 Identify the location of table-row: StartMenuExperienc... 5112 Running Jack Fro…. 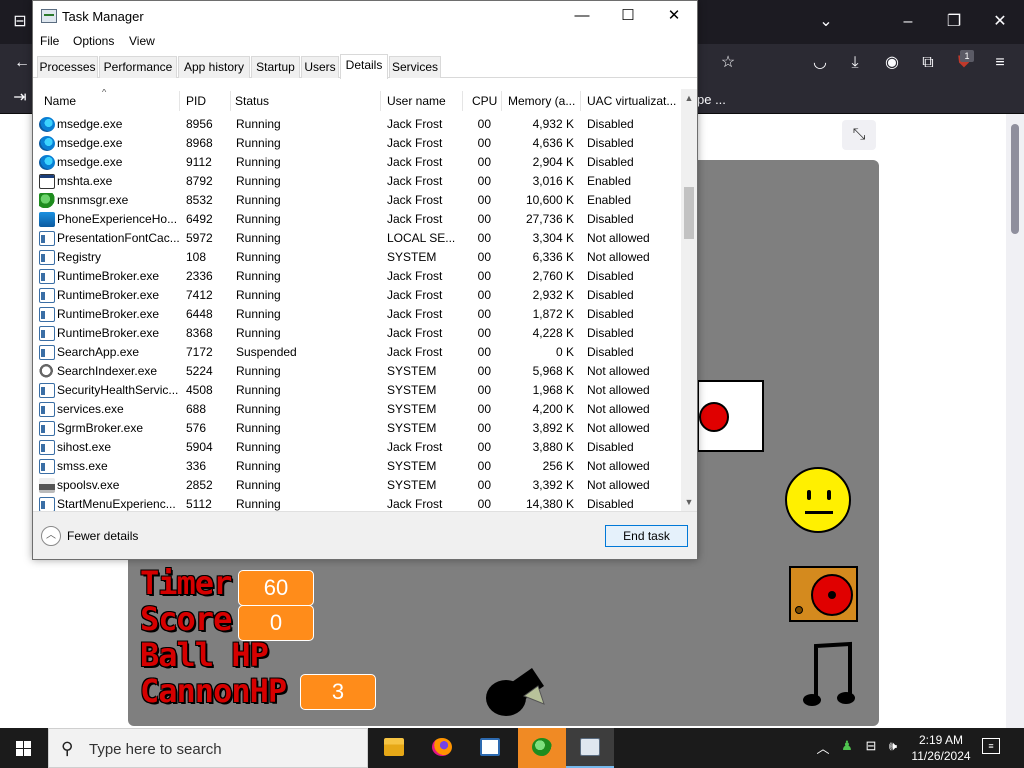
(357, 503).